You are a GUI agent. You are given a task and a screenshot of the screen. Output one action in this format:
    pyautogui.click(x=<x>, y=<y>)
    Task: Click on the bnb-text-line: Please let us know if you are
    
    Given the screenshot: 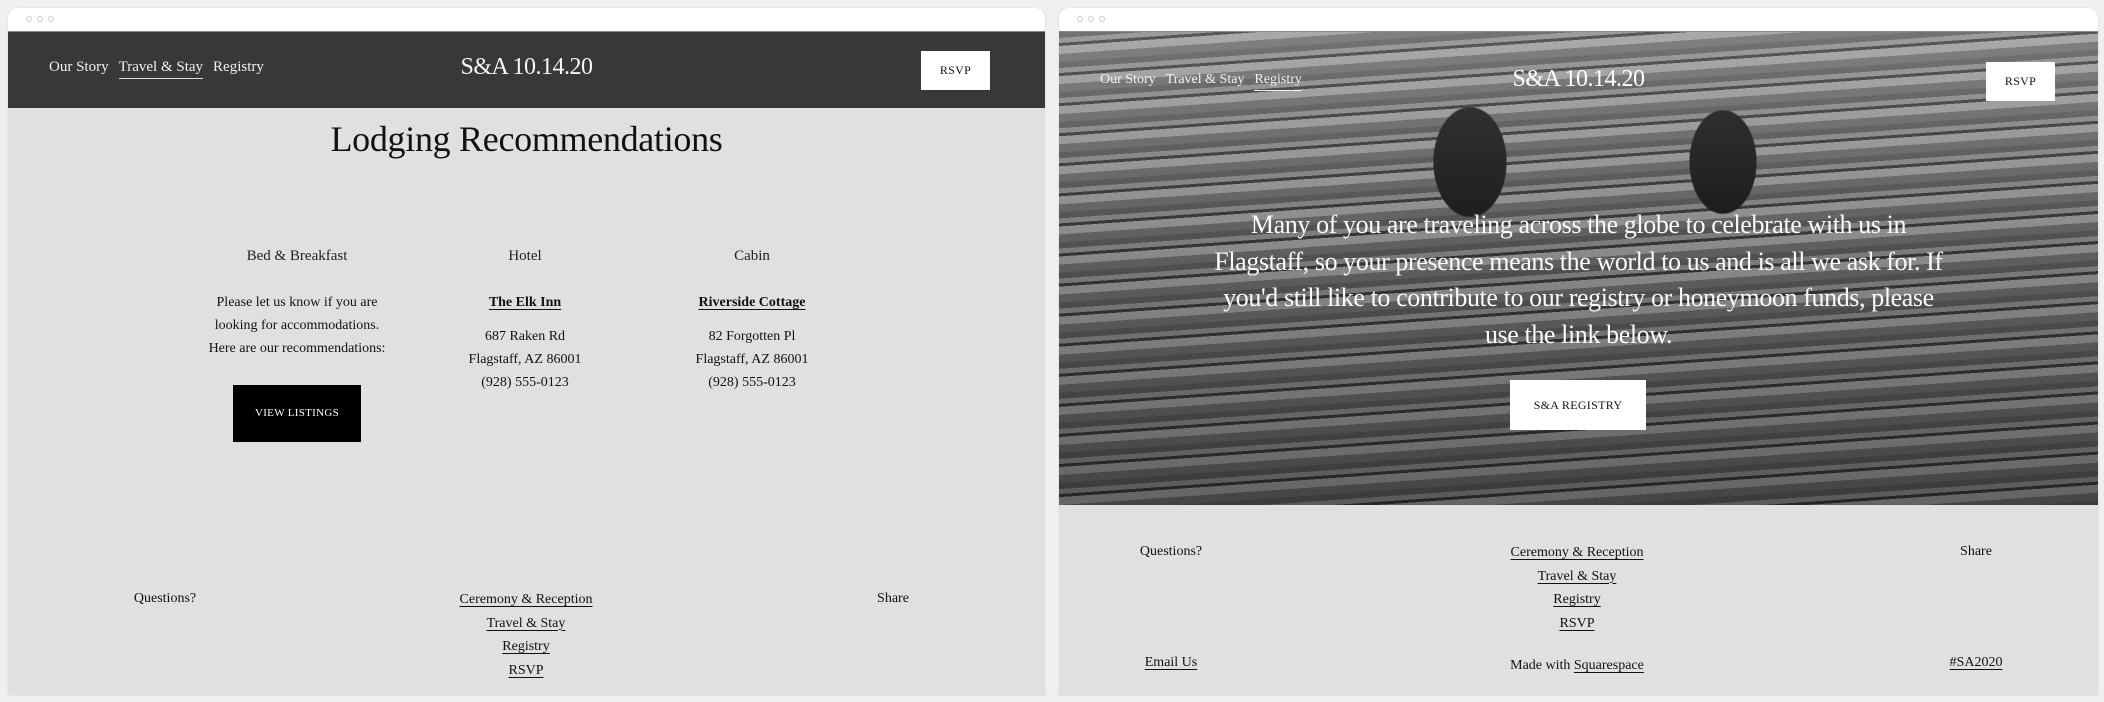 What is the action you would take?
    pyautogui.click(x=297, y=302)
    